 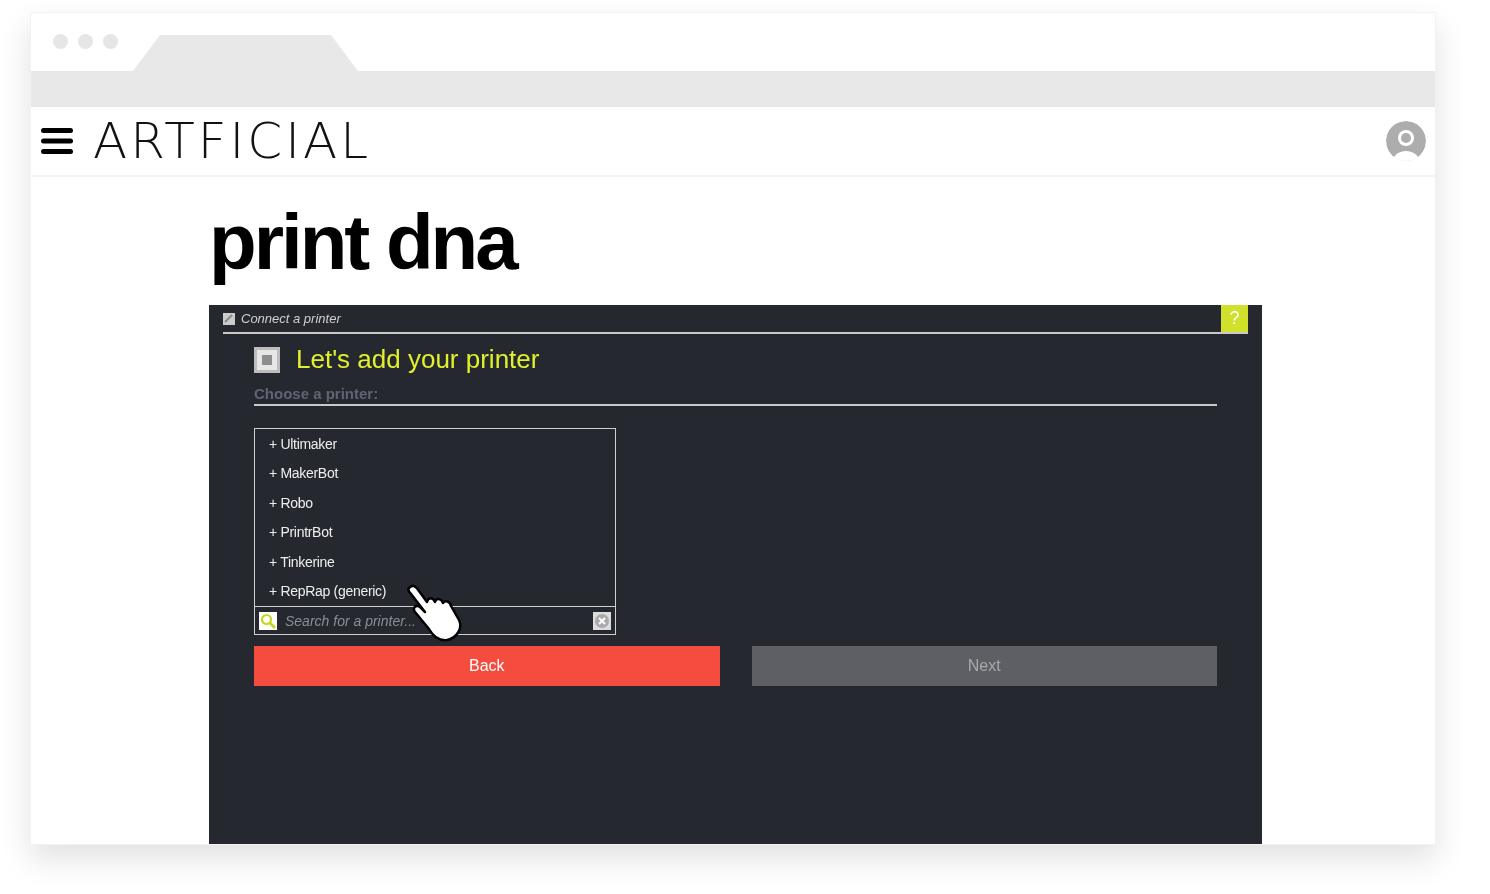 I want to click on dialog-heading: Let's add your printer, so click(x=418, y=359).